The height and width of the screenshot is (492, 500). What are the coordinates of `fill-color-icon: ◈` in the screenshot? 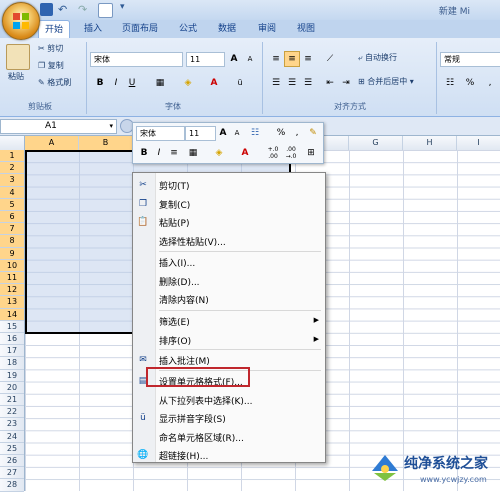 It's located at (188, 83).